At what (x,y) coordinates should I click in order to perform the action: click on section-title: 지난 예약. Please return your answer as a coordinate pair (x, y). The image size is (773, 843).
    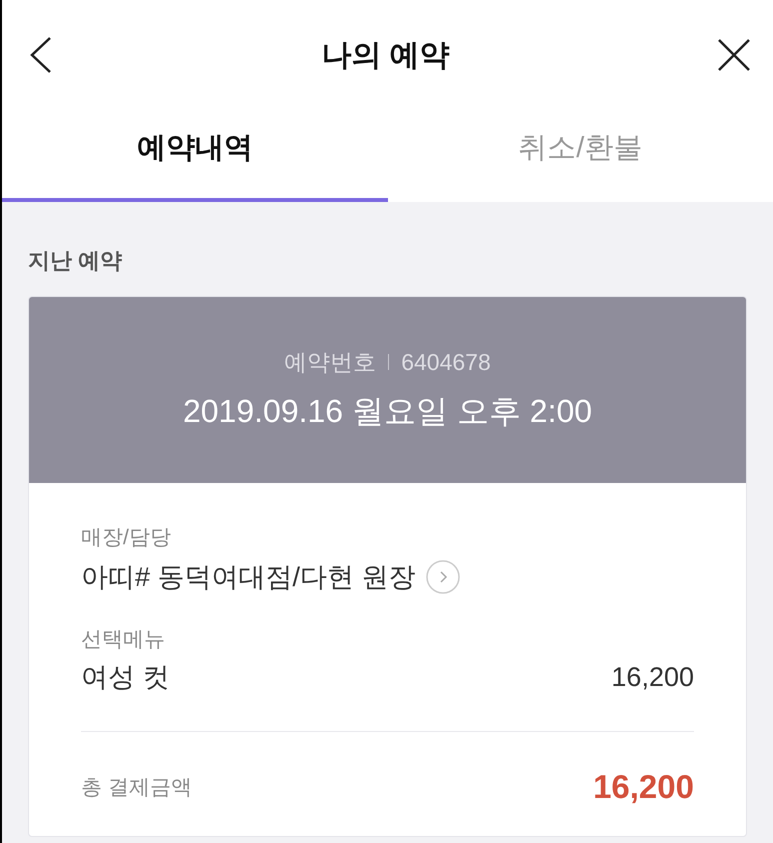
    Looking at the image, I should click on (76, 261).